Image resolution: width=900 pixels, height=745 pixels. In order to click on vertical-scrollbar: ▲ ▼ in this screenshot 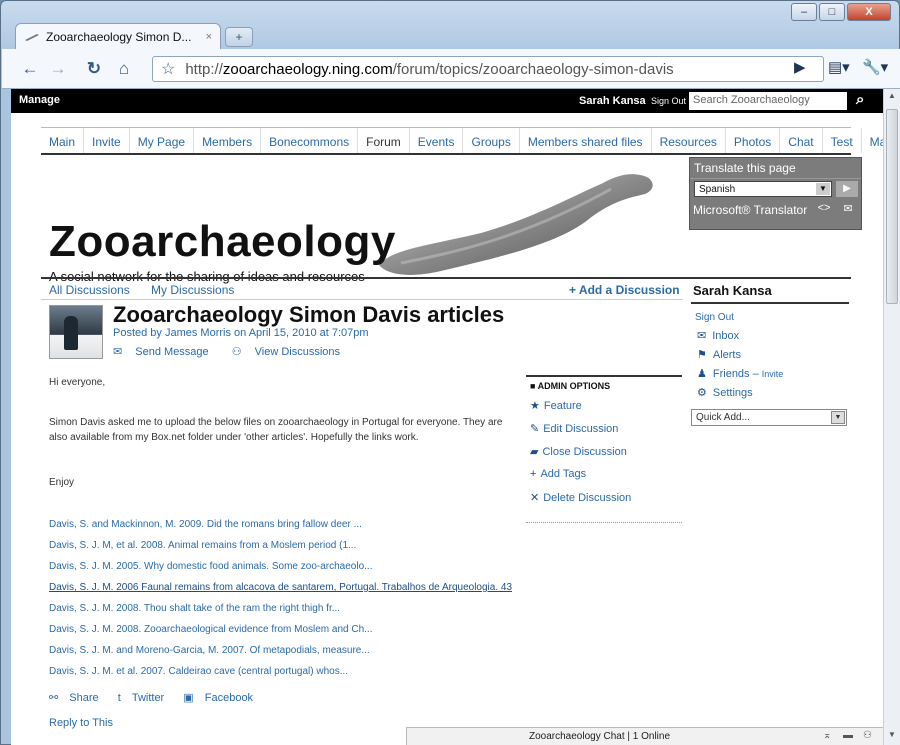, I will do `click(891, 417)`.